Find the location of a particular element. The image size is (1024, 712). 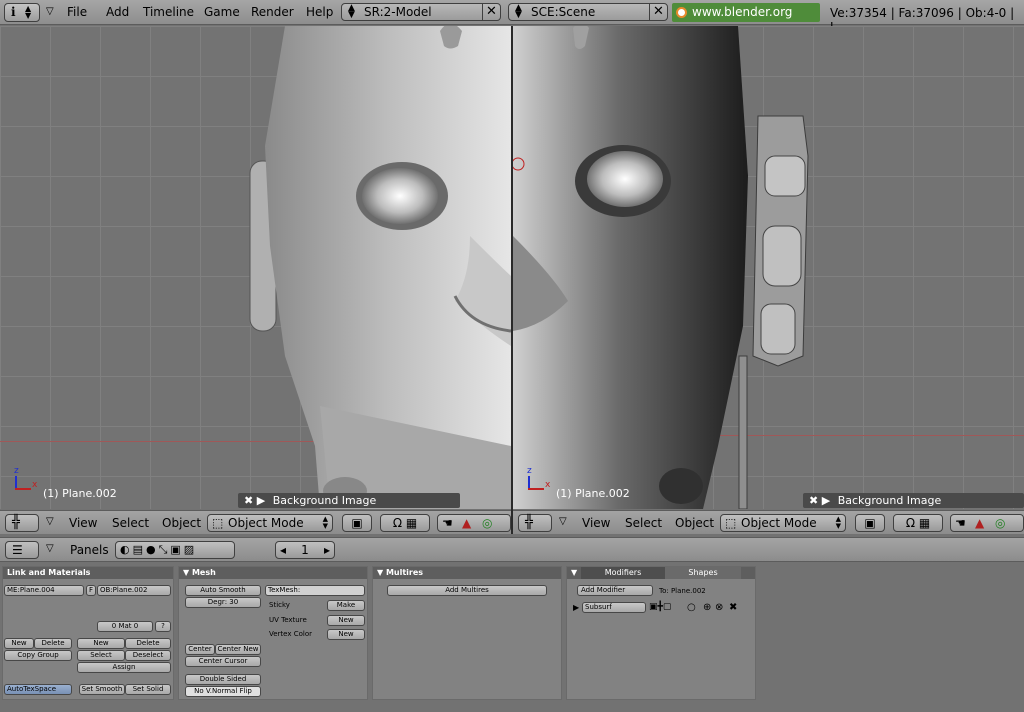

delete-modifier-icon: ✖ is located at coordinates (733, 607).